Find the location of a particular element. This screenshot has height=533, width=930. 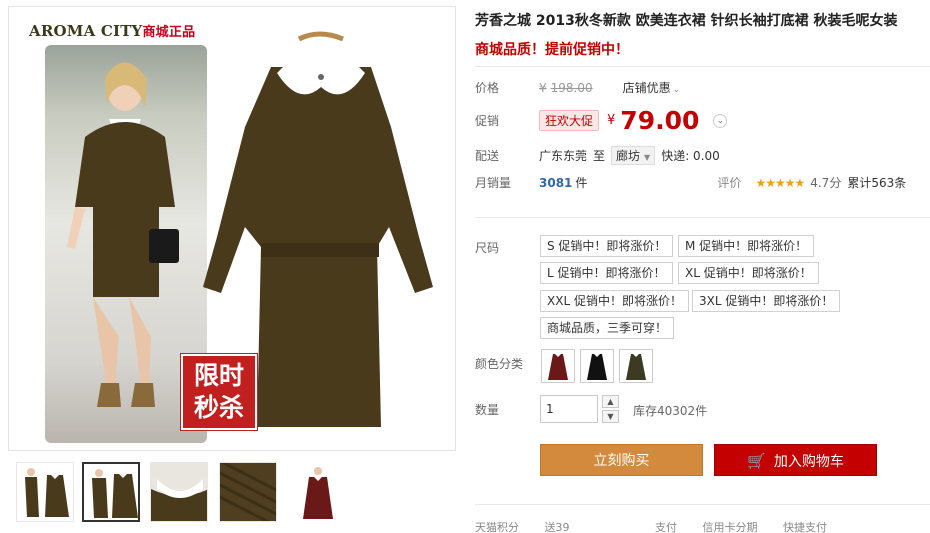

stock-count: 库存40302件 is located at coordinates (670, 411).